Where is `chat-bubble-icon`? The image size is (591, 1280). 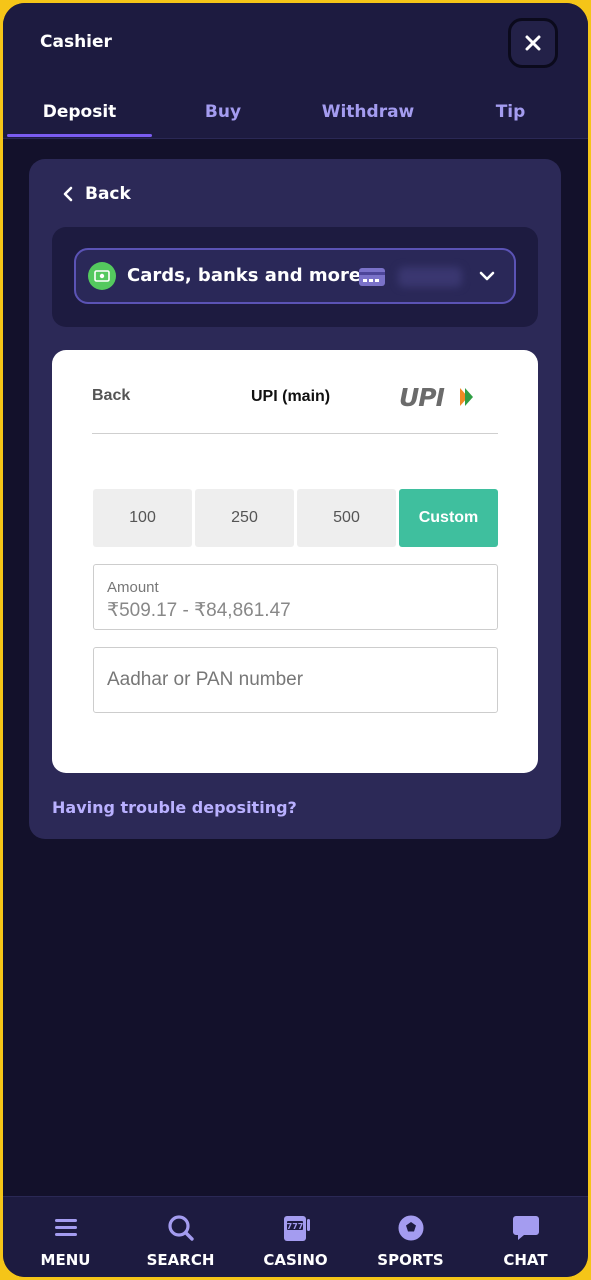
chat-bubble-icon is located at coordinates (526, 1228).